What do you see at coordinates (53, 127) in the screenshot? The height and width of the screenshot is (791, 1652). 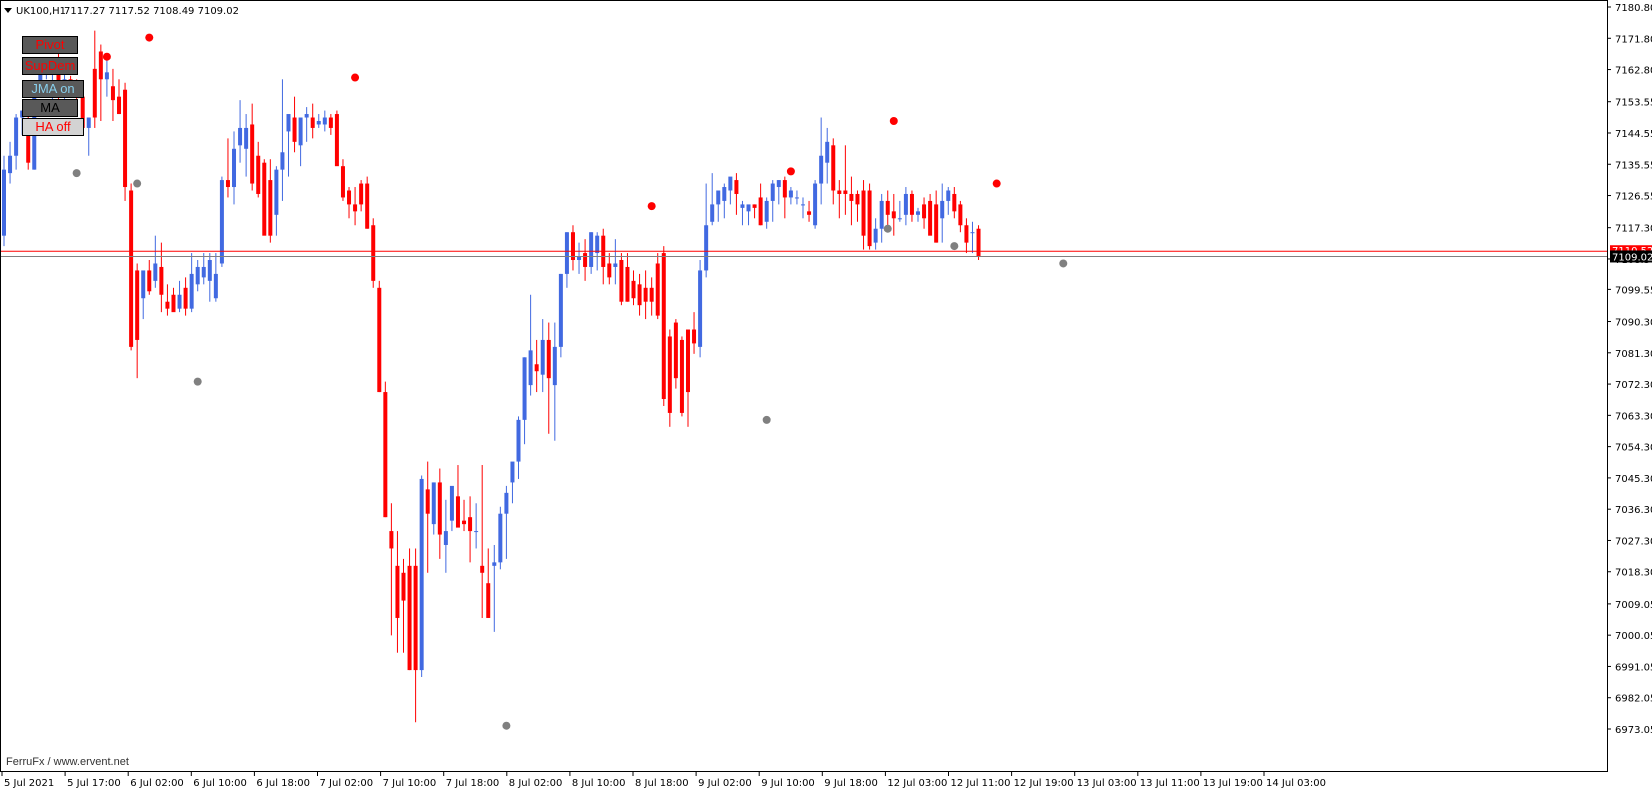 I see `ha-toggle-button: HA off` at bounding box center [53, 127].